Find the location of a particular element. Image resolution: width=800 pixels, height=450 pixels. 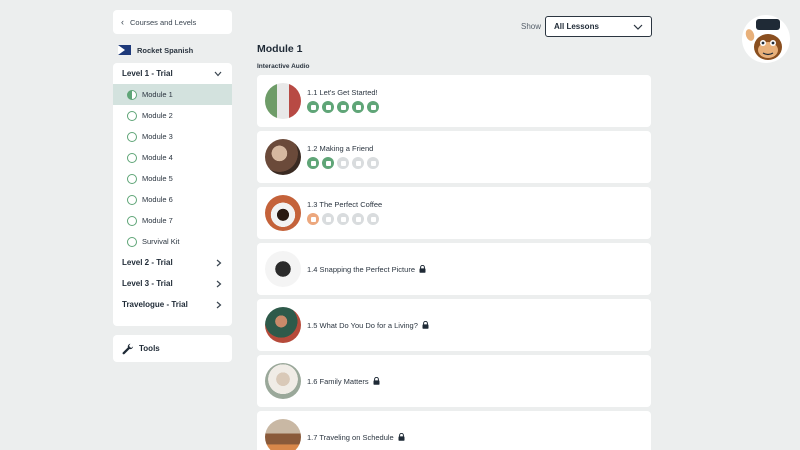

sidebar-level-2: Level 2 - Trial is located at coordinates (172, 262).